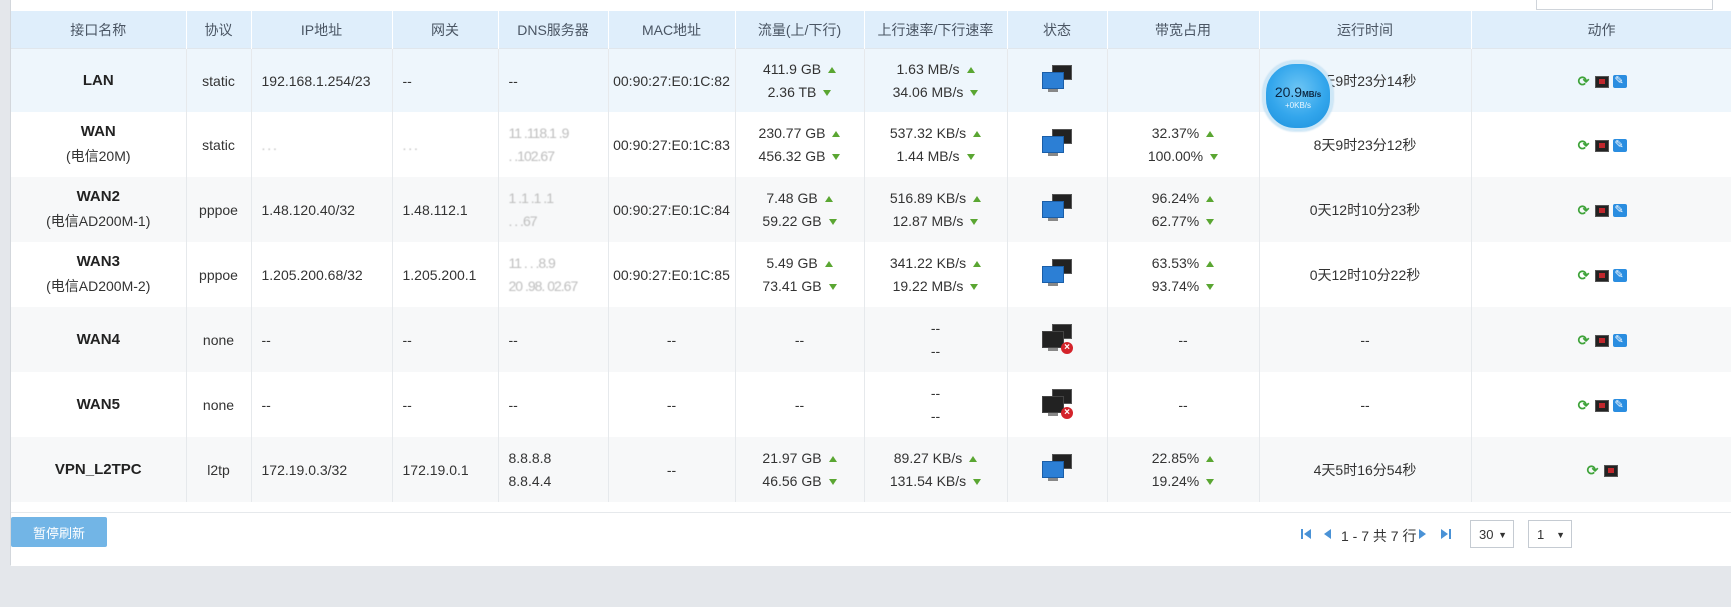  What do you see at coordinates (1424, 534) in the screenshot?
I see `next-page-icon` at bounding box center [1424, 534].